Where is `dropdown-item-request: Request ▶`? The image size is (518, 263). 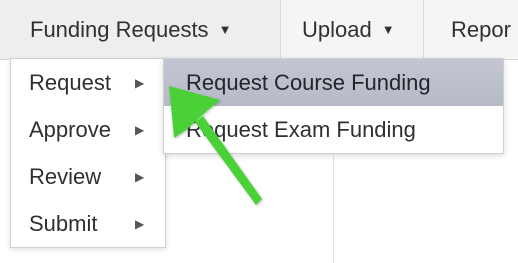 dropdown-item-request: Request ▶ is located at coordinates (88, 82).